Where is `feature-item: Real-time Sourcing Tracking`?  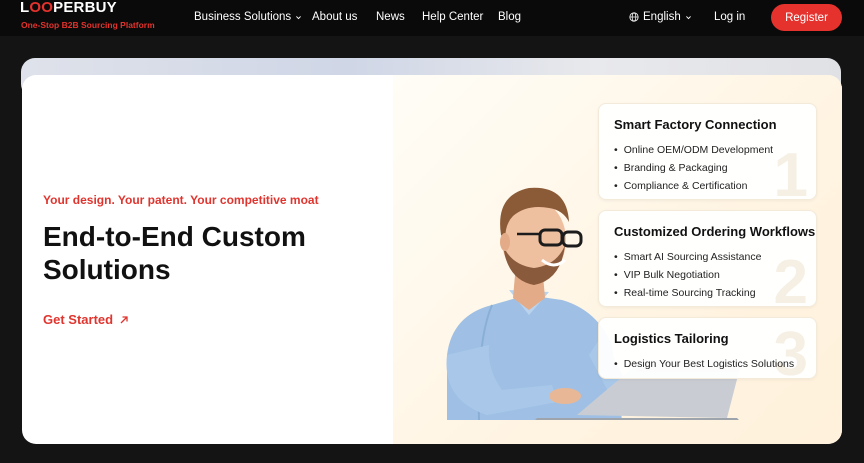 feature-item: Real-time Sourcing Tracking is located at coordinates (687, 293).